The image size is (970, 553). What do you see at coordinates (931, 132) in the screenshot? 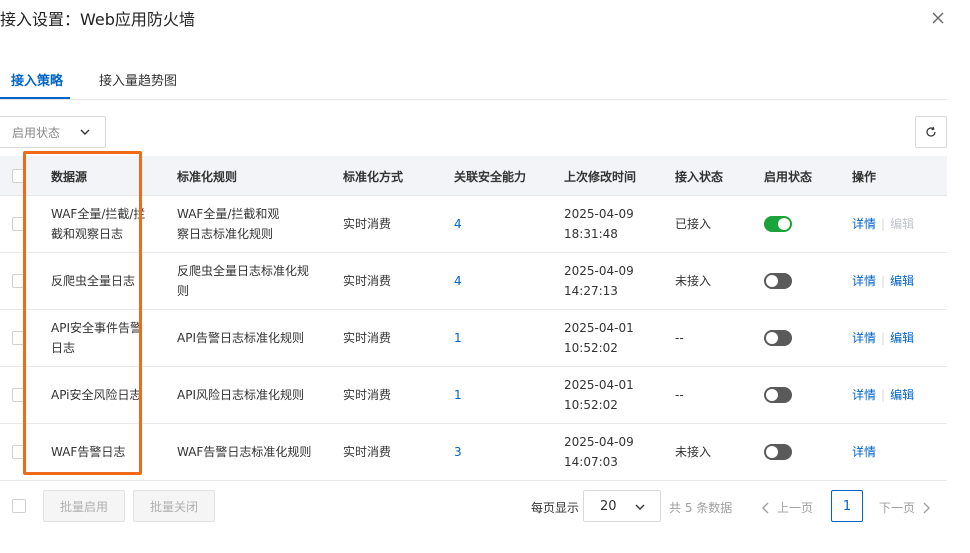
I see `refresh-button` at bounding box center [931, 132].